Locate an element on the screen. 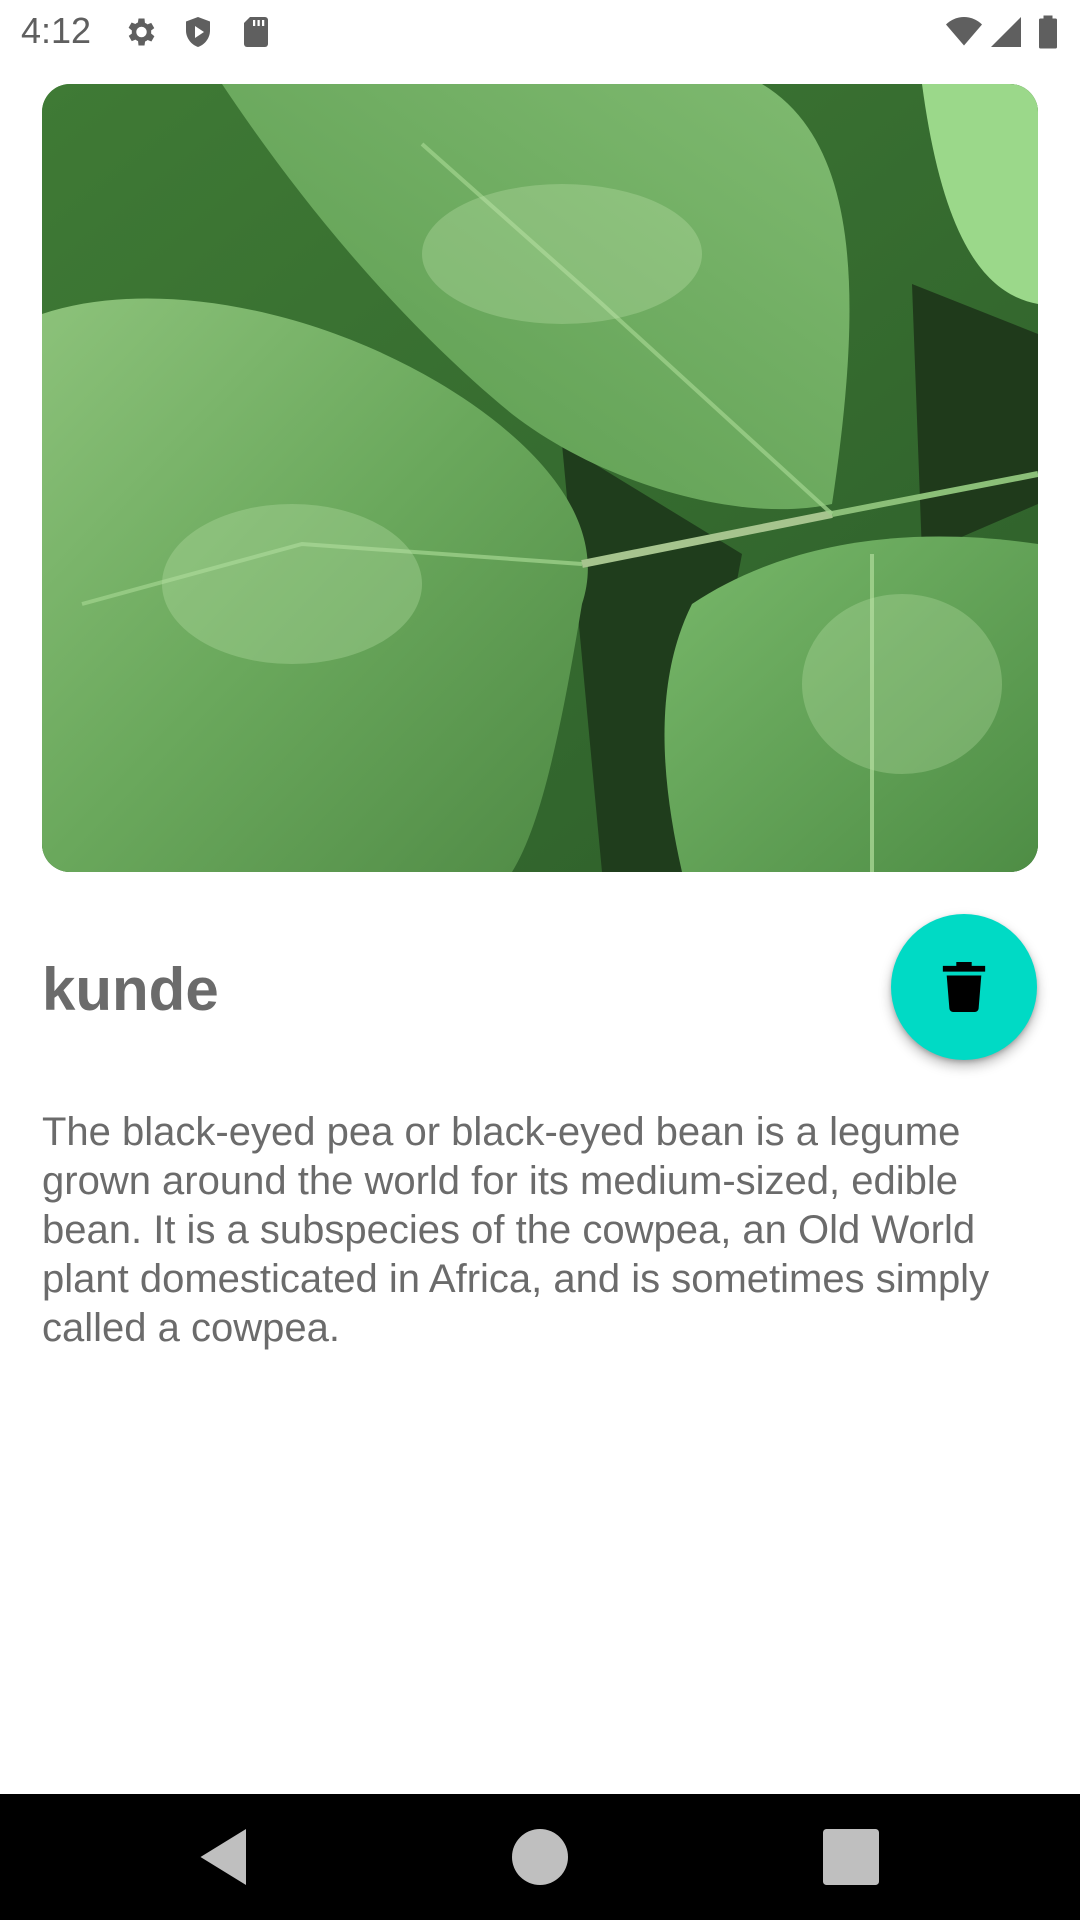  sd-card-icon is located at coordinates (256, 32).